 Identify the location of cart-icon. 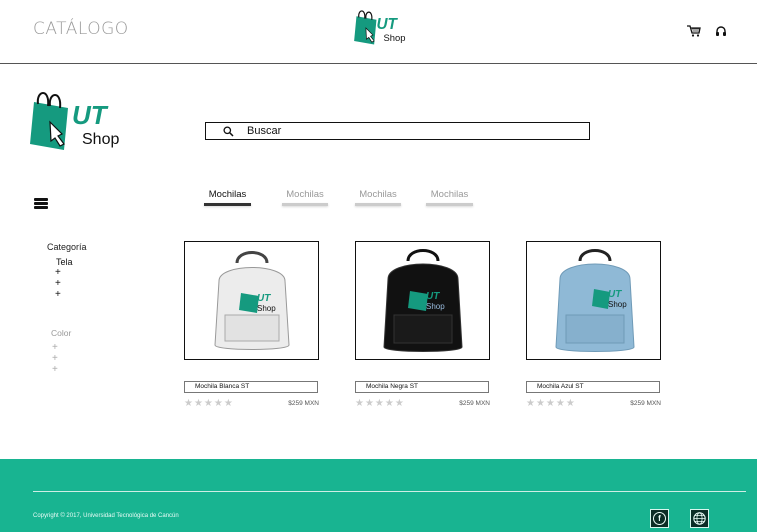
(694, 31).